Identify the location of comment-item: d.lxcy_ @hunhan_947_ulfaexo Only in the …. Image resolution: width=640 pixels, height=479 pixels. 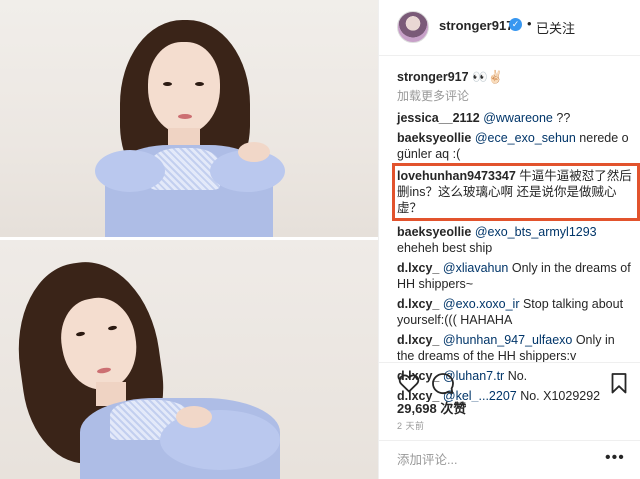
(516, 348).